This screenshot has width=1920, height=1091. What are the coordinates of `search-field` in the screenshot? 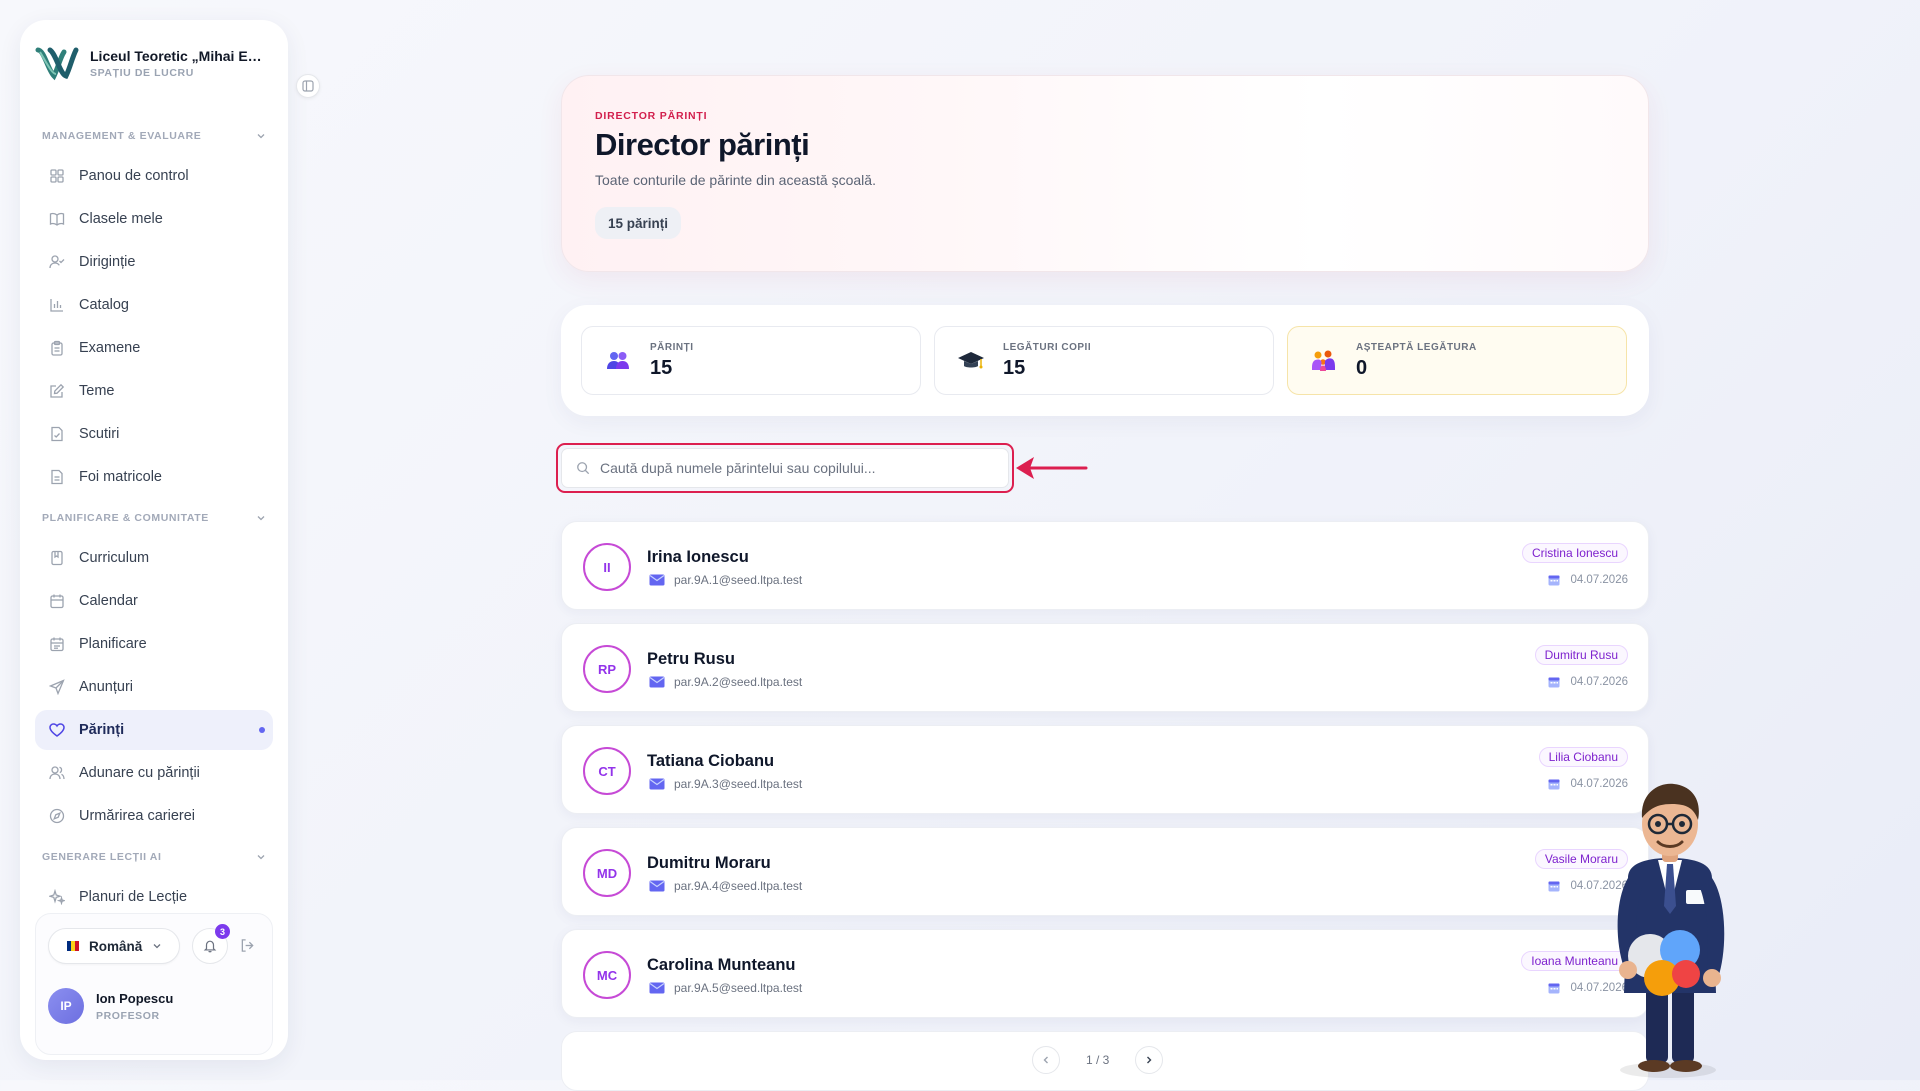 It's located at (785, 468).